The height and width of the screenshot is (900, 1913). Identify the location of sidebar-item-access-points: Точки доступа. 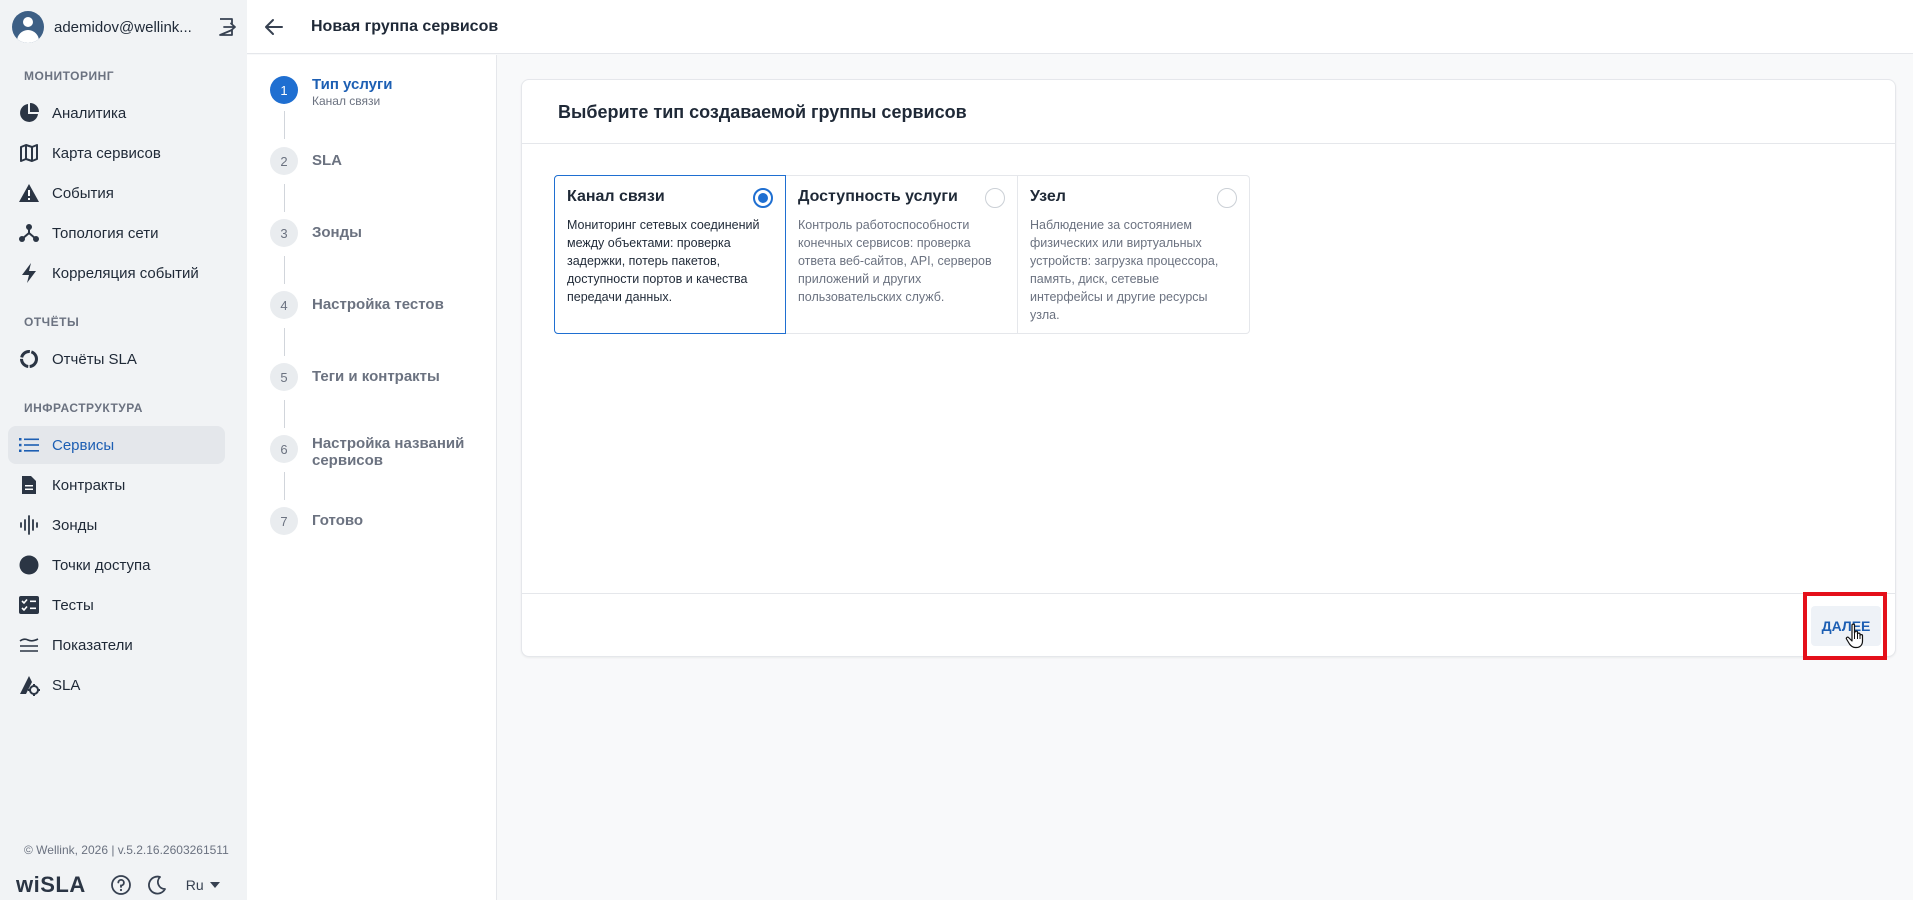
(116, 565).